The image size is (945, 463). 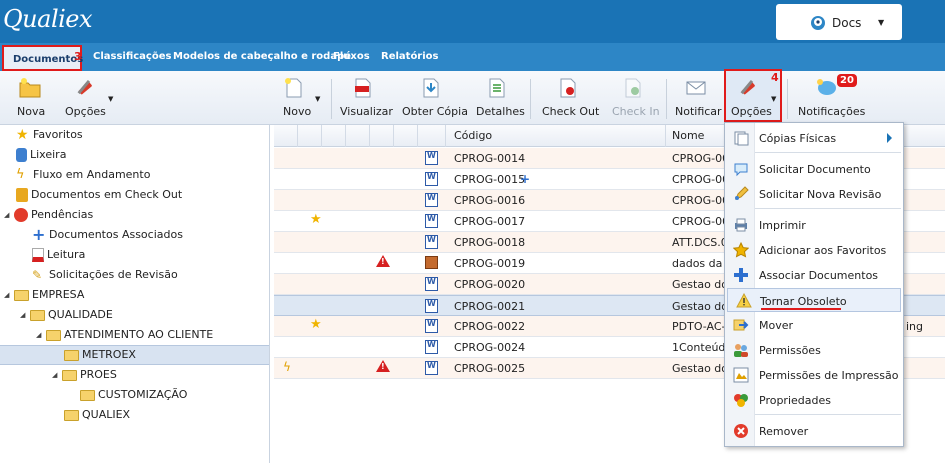 I want to click on tree-item-atendimento: ◢ ATENDIMENTO AO CLIENTE, so click(x=124, y=335).